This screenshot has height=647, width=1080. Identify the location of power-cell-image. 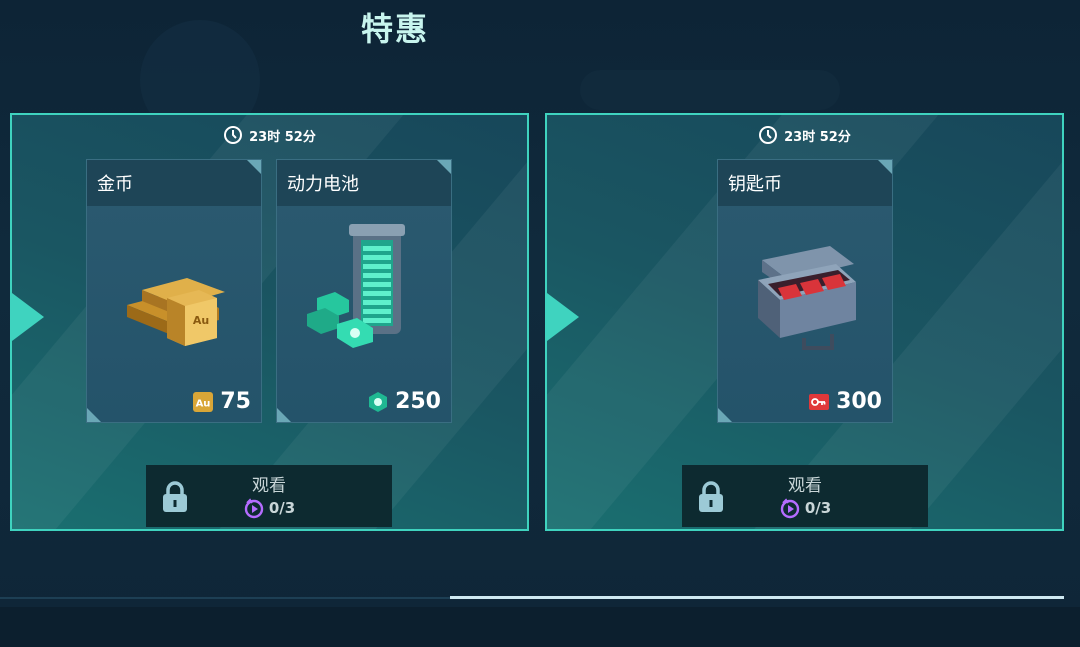
(356, 286).